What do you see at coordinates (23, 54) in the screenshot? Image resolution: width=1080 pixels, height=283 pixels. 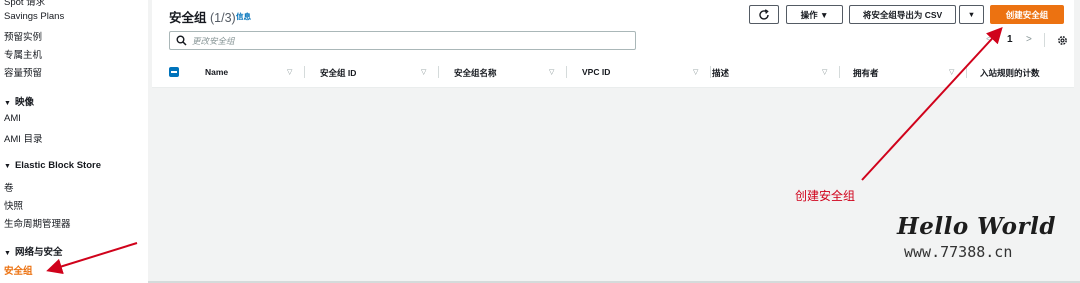 I see `sidebar-item-dedicated-hosts: 专属主机` at bounding box center [23, 54].